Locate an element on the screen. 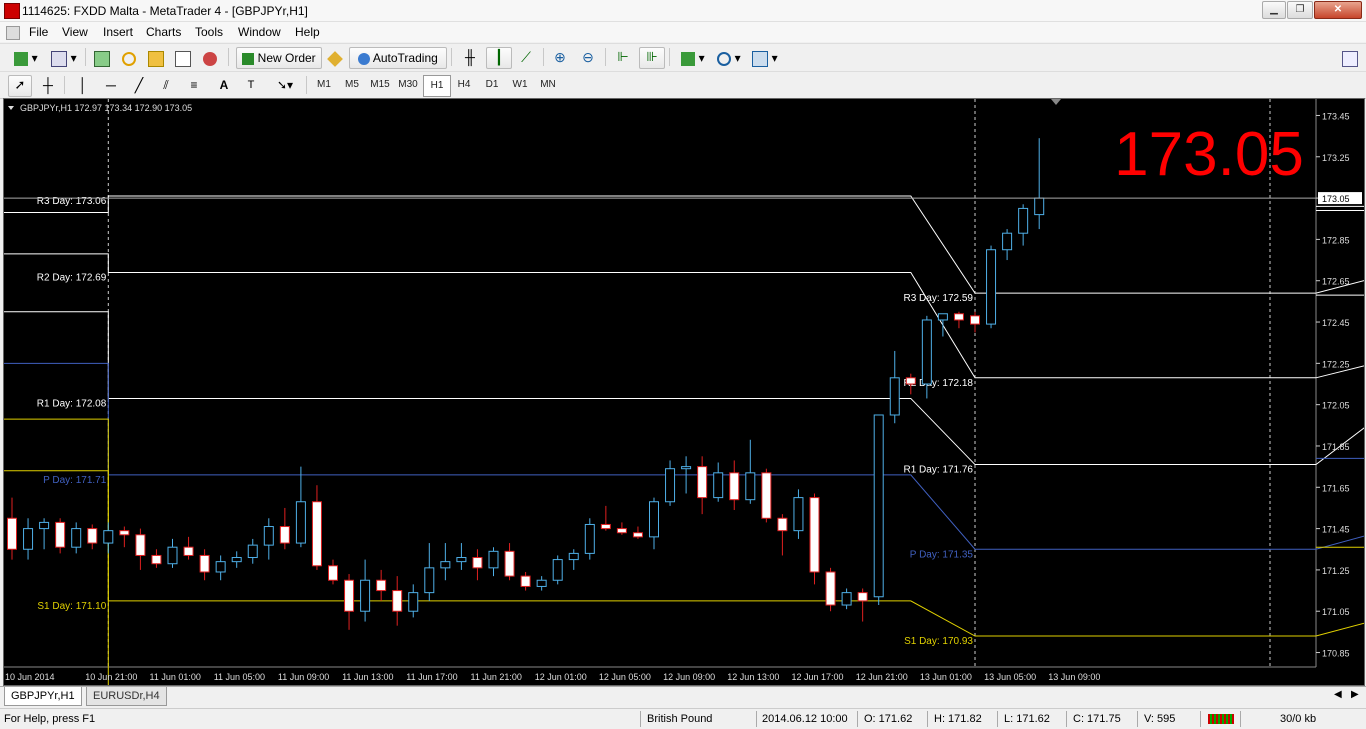  crosshair-button: ┼ is located at coordinates (48, 86).